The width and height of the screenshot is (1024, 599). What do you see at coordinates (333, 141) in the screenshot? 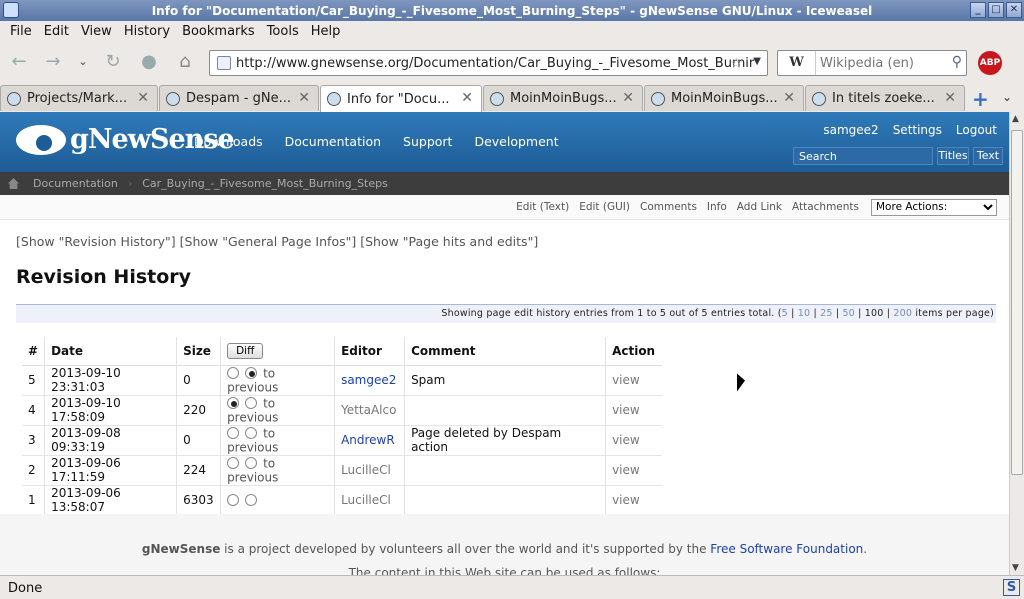
I see `nav-documentation: Documentation` at bounding box center [333, 141].